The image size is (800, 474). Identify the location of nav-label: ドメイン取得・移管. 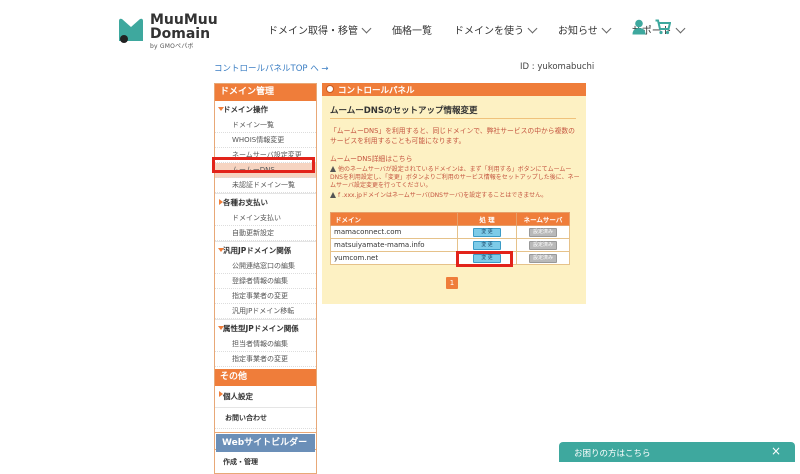
(313, 31).